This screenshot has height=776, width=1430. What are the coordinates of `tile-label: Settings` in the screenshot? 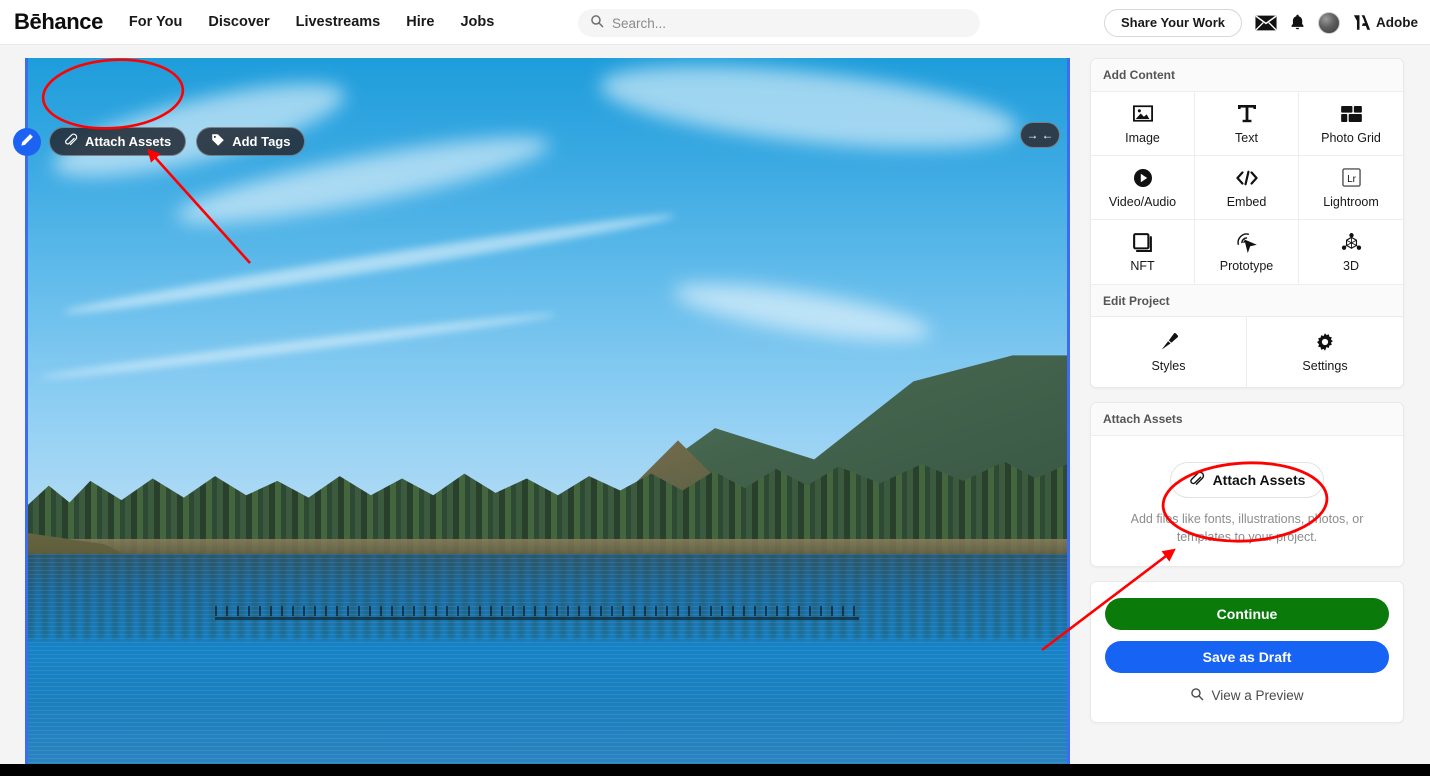 It's located at (1325, 366).